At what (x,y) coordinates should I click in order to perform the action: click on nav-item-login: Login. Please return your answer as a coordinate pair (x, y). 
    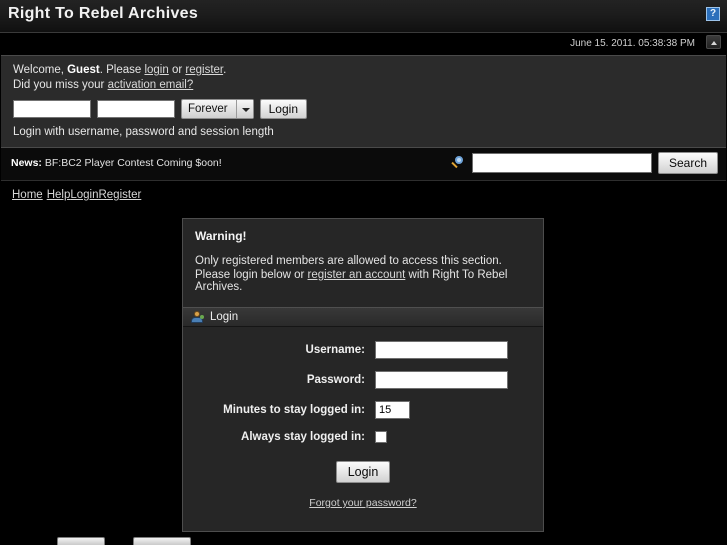
    Looking at the image, I should click on (84, 195).